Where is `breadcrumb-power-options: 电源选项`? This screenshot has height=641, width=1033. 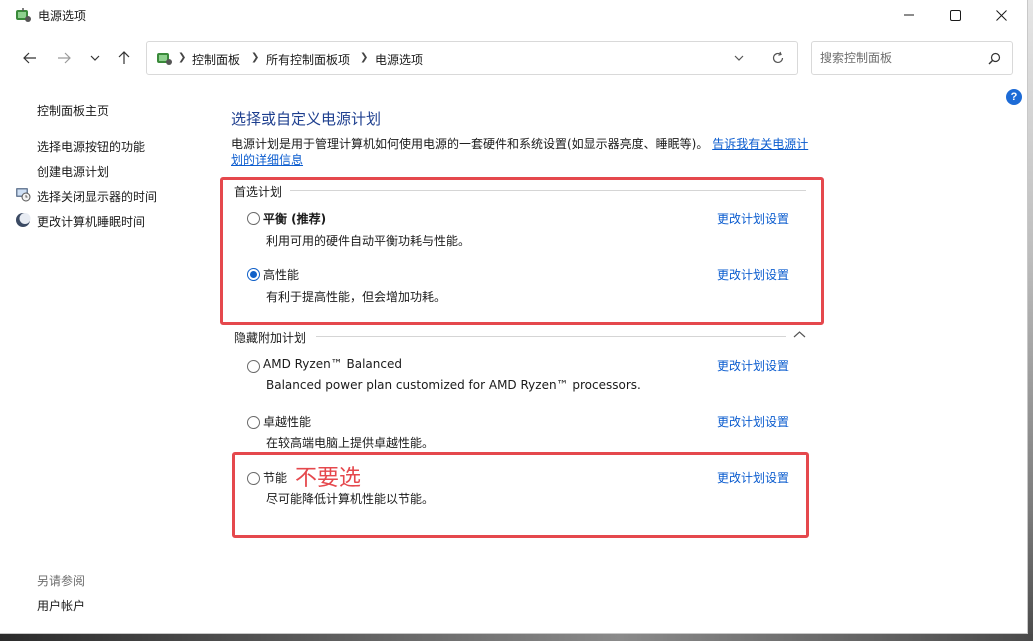
breadcrumb-power-options: 电源选项 is located at coordinates (399, 59).